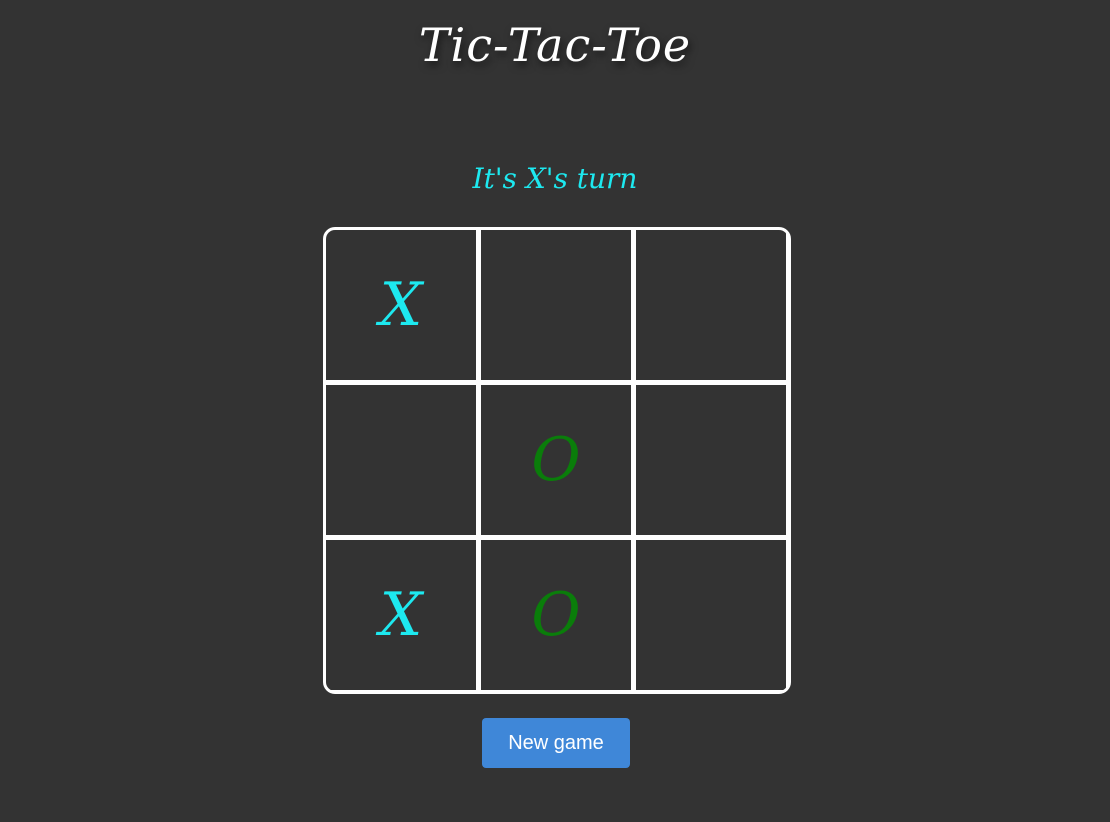 This screenshot has width=1110, height=822. I want to click on cell-0-0: X, so click(401, 305).